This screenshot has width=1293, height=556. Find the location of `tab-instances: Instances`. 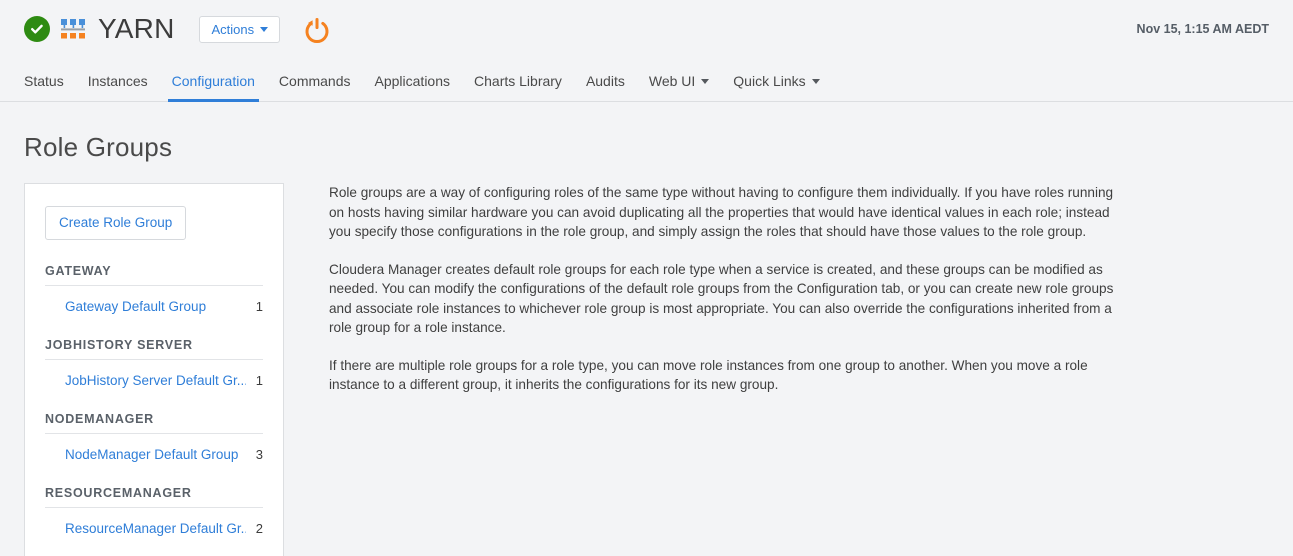

tab-instances: Instances is located at coordinates (118, 87).